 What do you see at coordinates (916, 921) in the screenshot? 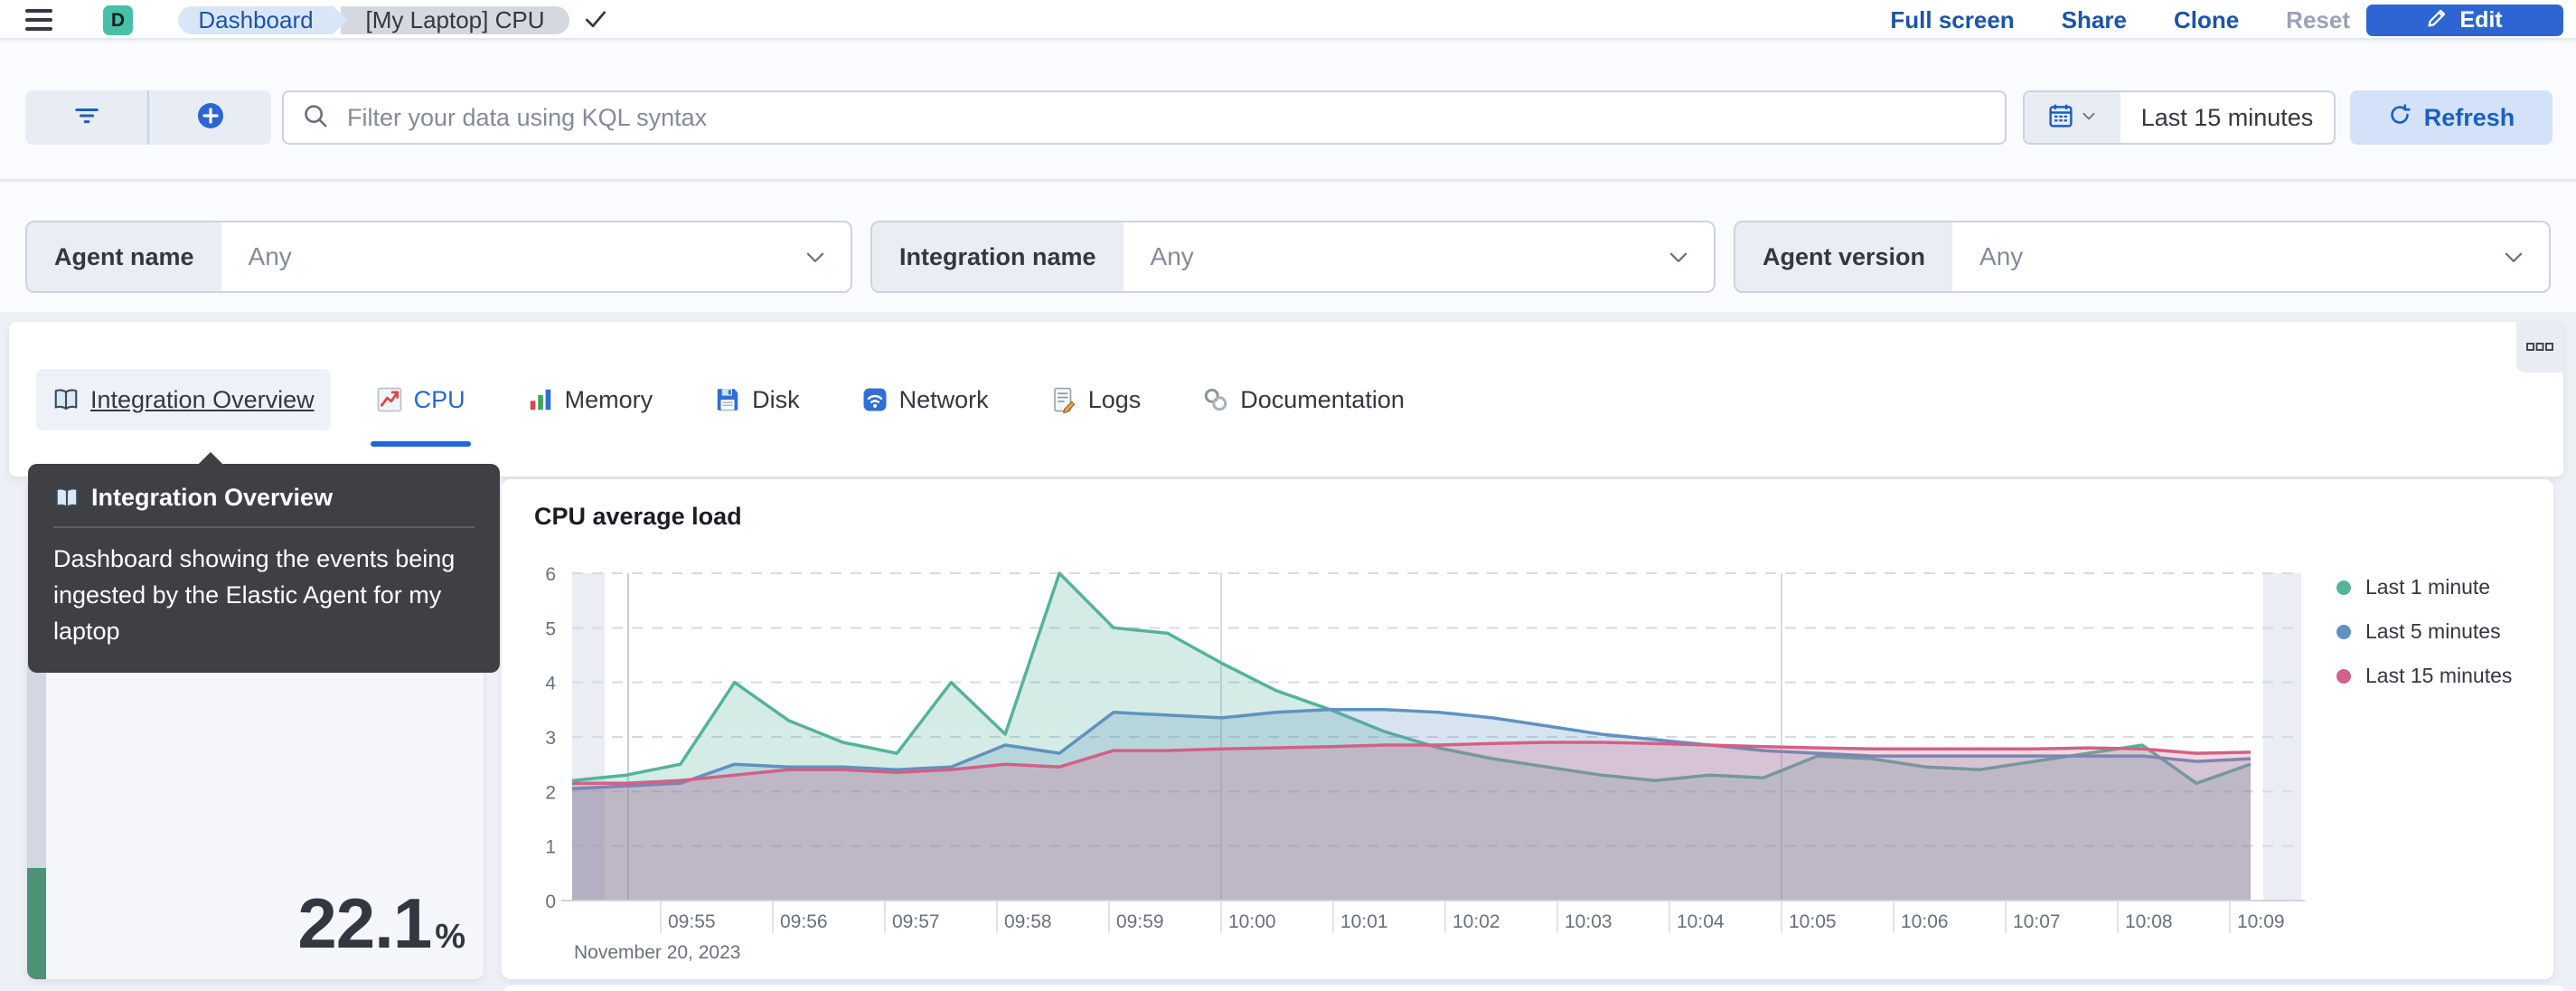
I see `svg-text: 09:57` at bounding box center [916, 921].